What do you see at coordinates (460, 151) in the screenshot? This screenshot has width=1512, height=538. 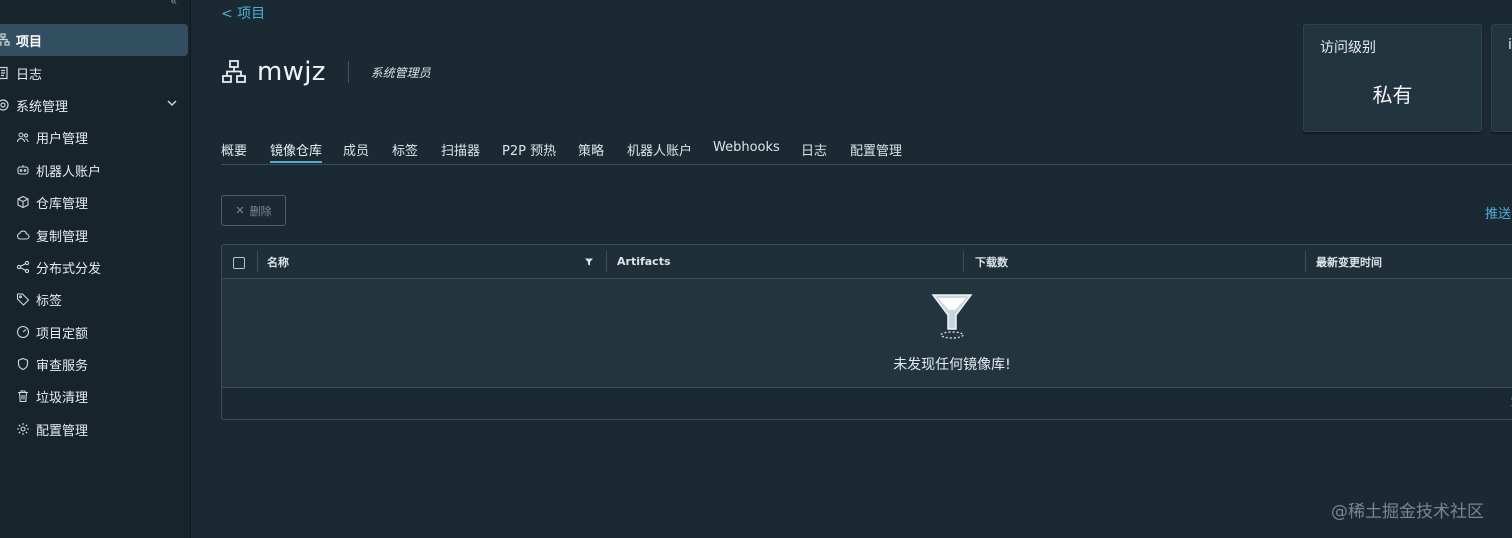 I see `tab-scanner: 扫描器` at bounding box center [460, 151].